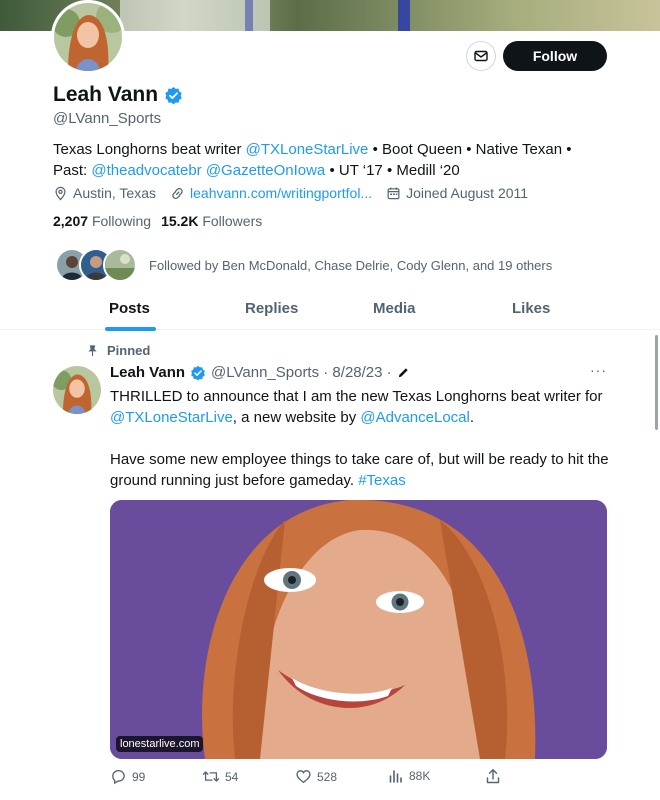 Image resolution: width=660 pixels, height=800 pixels. Describe the element at coordinates (160, 744) in the screenshot. I see `media-source-badge: lonestarlive.com` at that location.